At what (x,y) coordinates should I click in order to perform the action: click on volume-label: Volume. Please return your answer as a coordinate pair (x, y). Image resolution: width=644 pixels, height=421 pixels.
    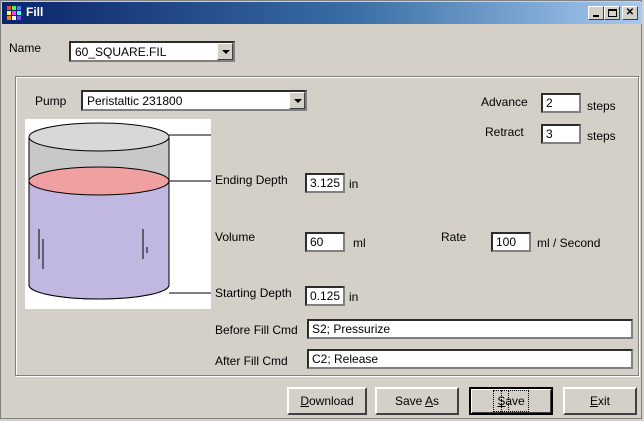
    Looking at the image, I should click on (235, 237).